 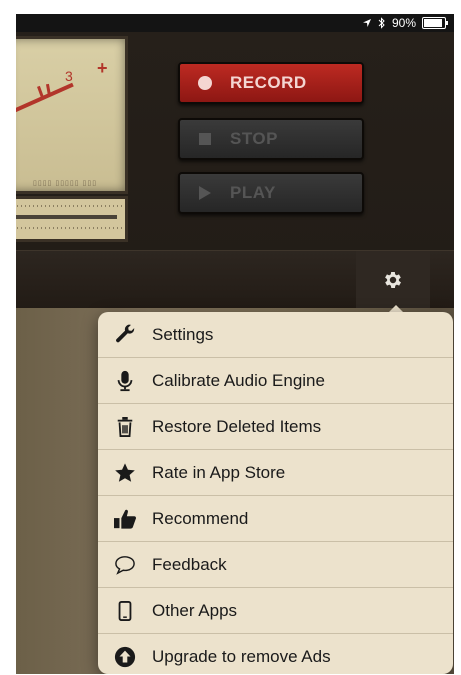 What do you see at coordinates (205, 193) in the screenshot?
I see `play-triangle-icon` at bounding box center [205, 193].